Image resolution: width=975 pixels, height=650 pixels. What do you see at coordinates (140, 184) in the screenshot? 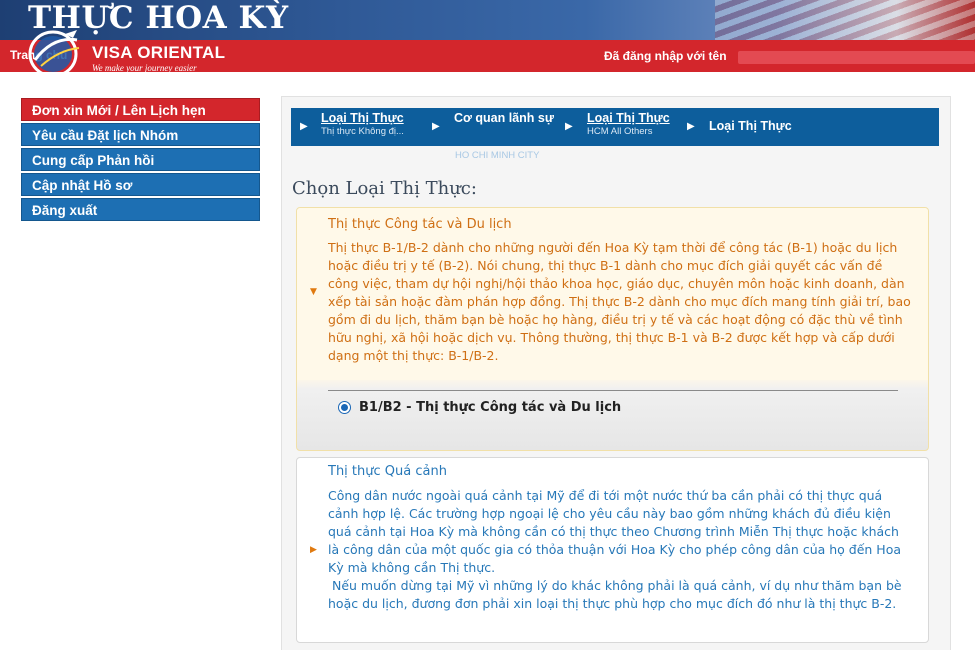
I see `sidebar-item-update-profile: Cập nhật Hồ sơ` at bounding box center [140, 184].